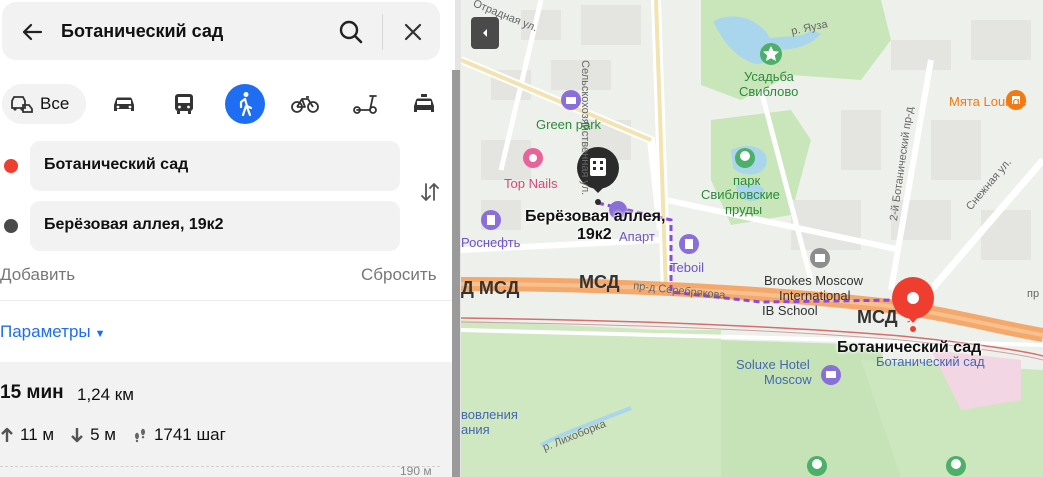  I want to click on mode-bus, so click(184, 104).